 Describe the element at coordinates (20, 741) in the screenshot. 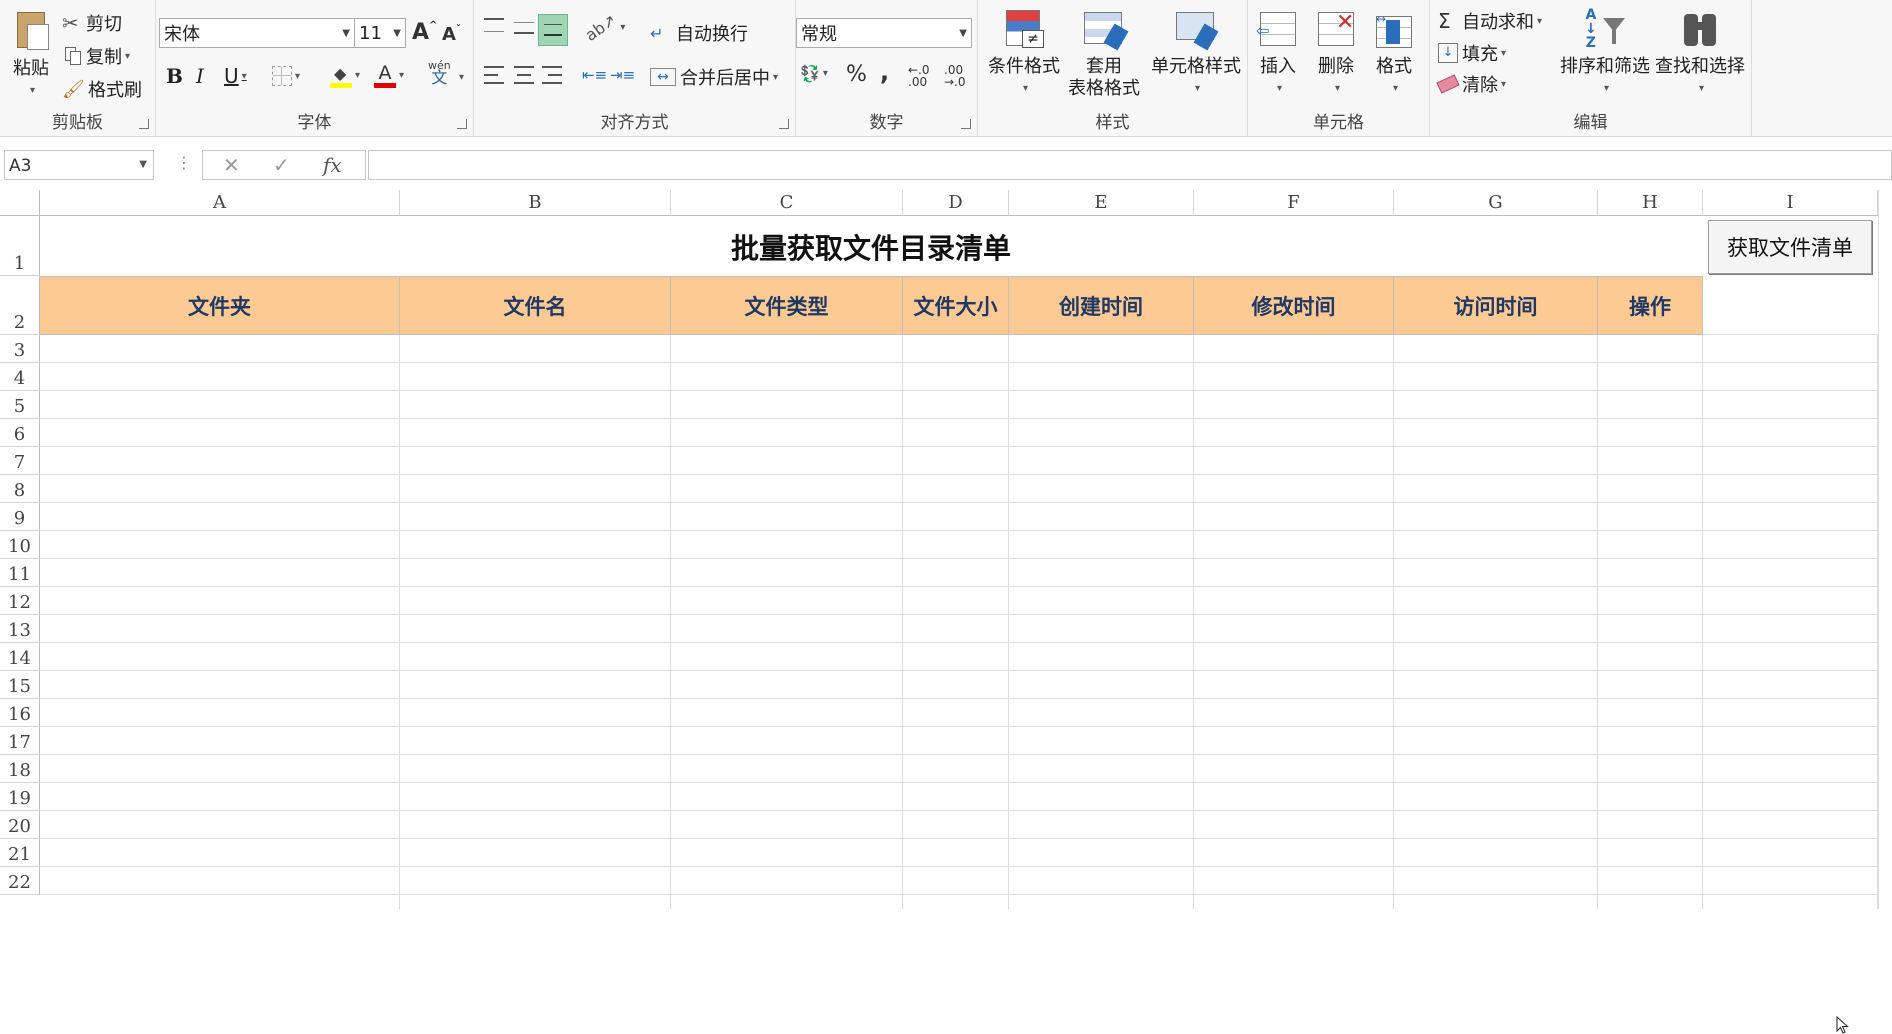

I see `row-header: 17` at that location.